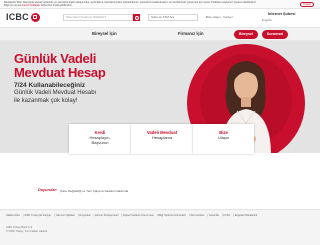 The width and height of the screenshot is (320, 245). Describe the element at coordinates (13, 215) in the screenshot. I see `footer-link: Hakkımızda` at that location.